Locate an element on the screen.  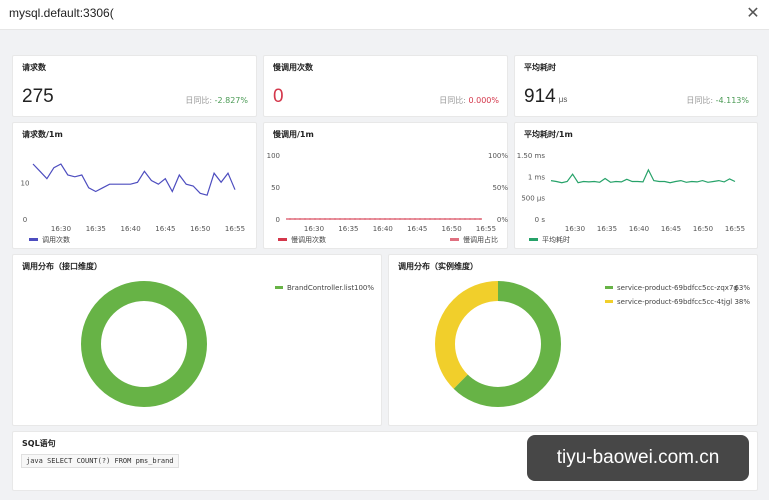
sql-statement: java SELECT COUNT(?) FROM pms_brand is located at coordinates (100, 461).